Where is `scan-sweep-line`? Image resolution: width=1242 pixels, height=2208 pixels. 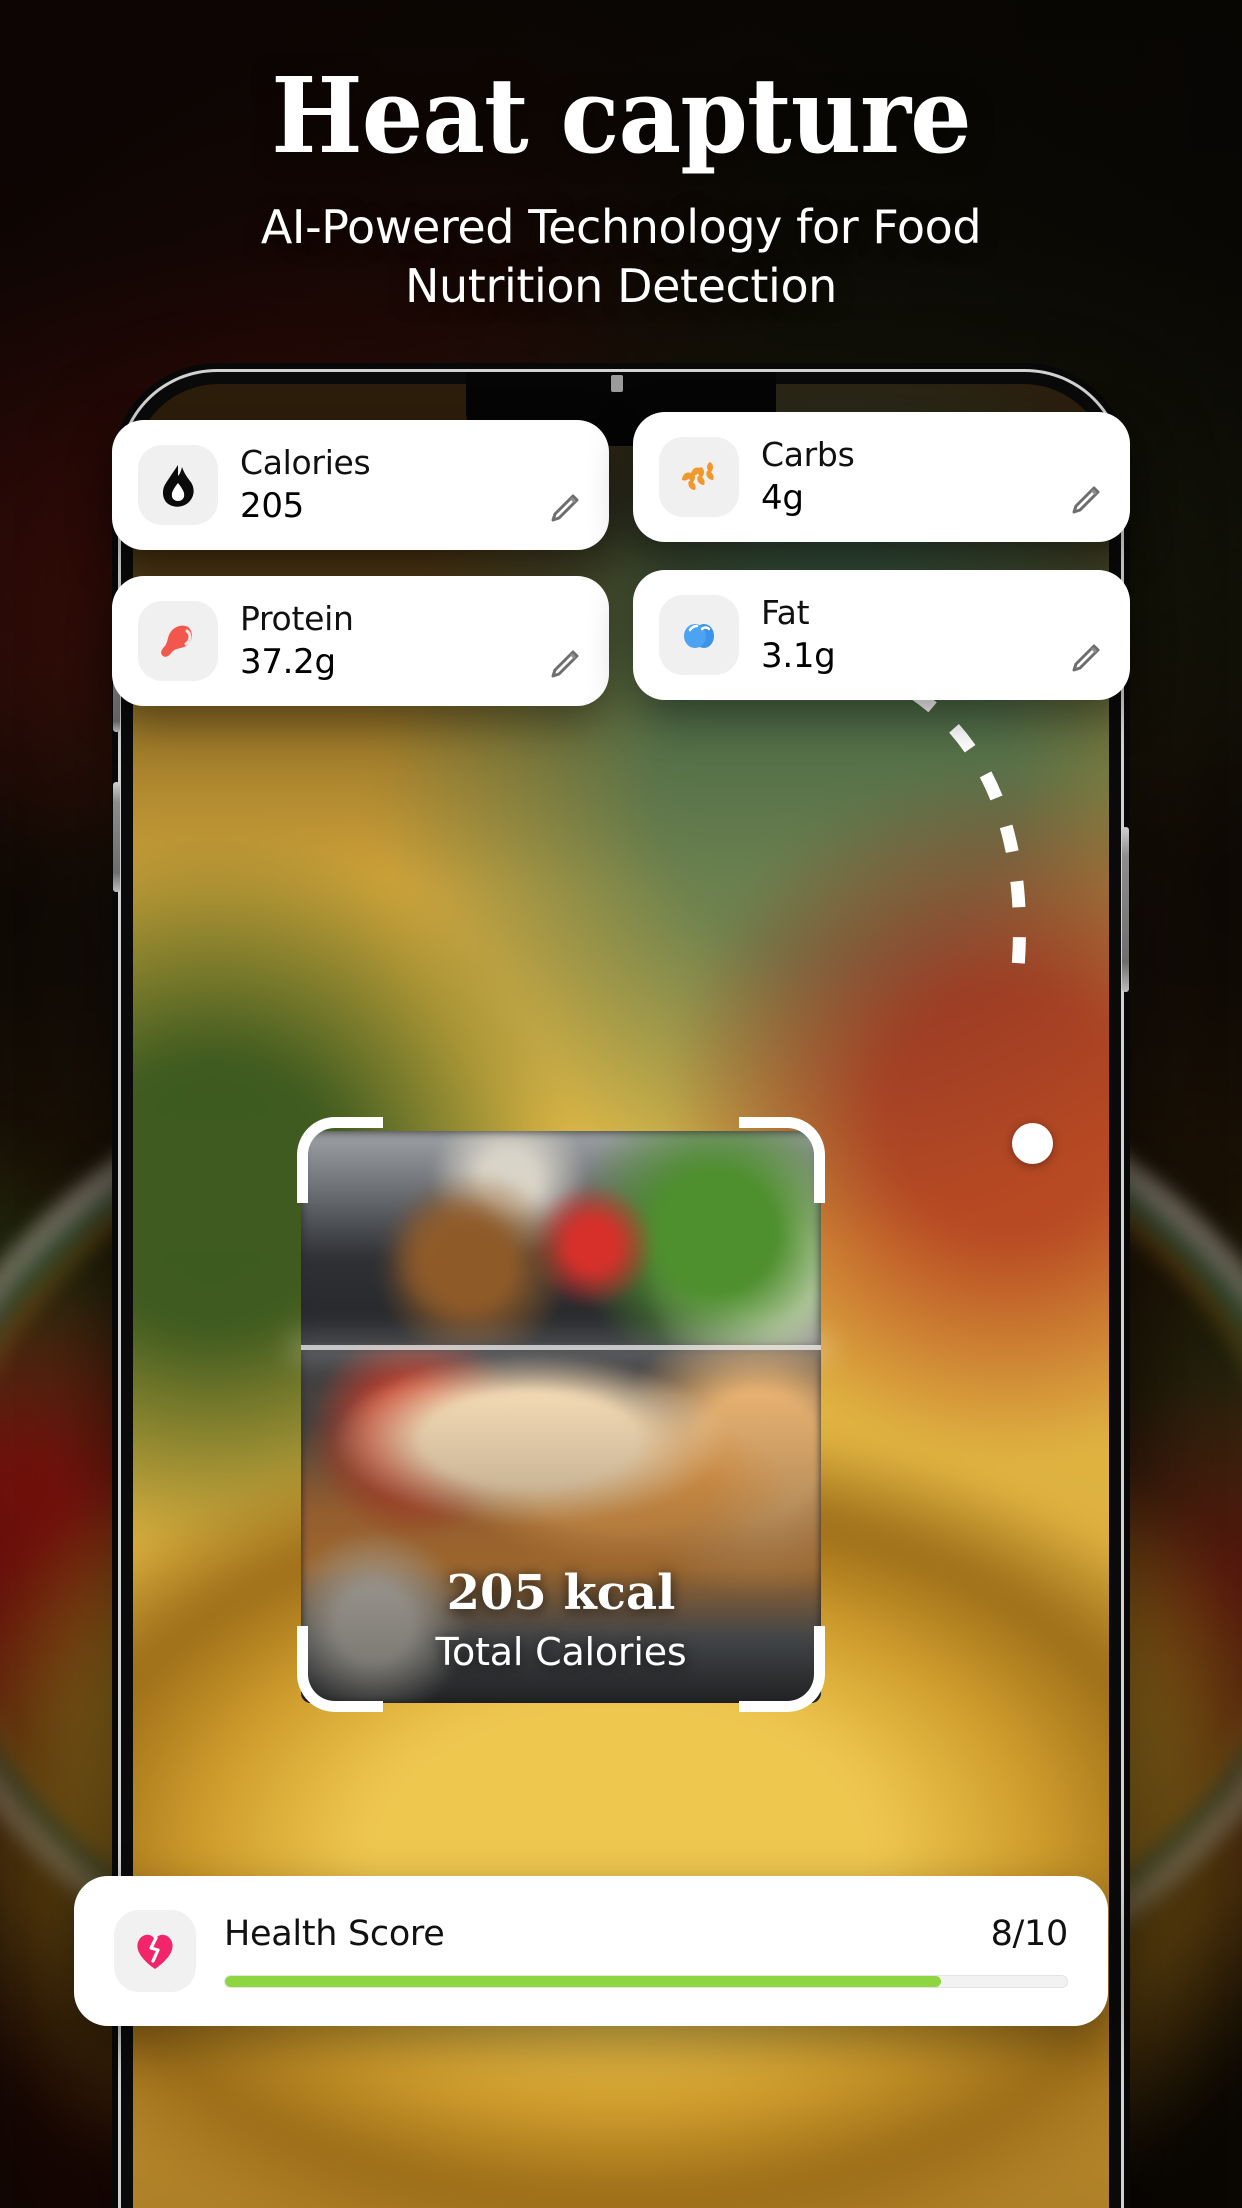 scan-sweep-line is located at coordinates (561, 1347).